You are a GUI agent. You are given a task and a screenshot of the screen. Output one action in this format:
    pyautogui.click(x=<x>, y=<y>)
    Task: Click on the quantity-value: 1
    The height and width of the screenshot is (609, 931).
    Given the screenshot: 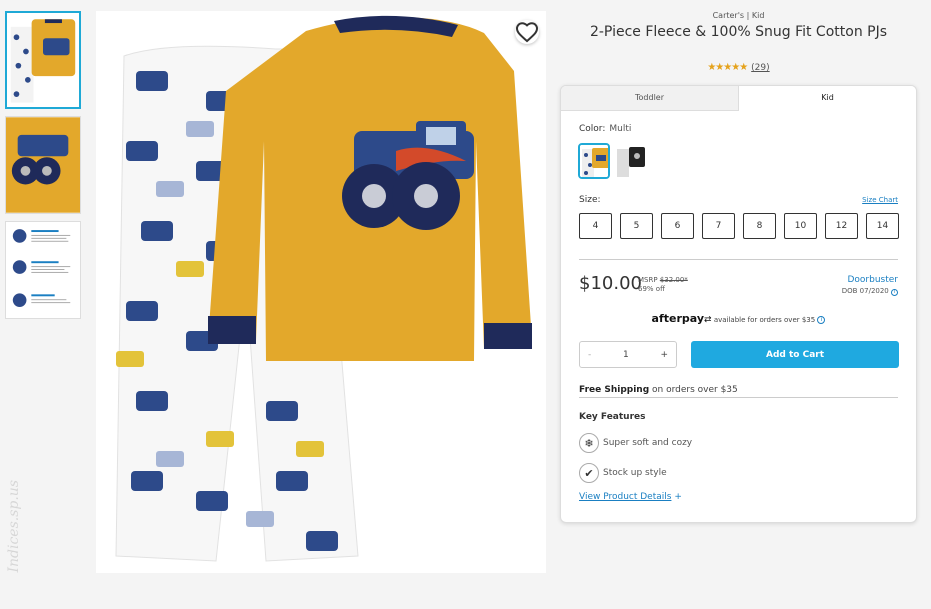 What is the action you would take?
    pyautogui.click(x=626, y=355)
    